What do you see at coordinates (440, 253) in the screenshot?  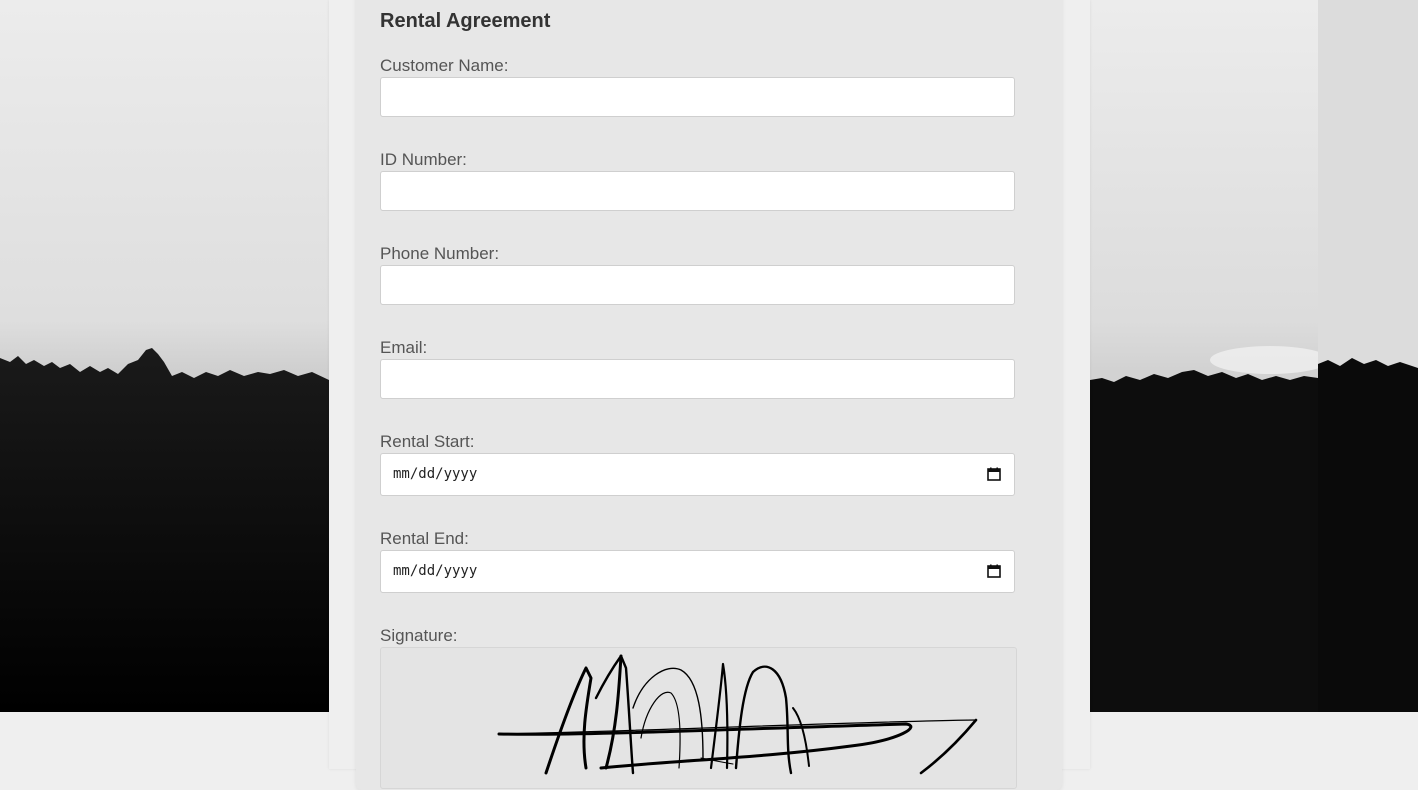 I see `phone-number-label: Phone Number:` at bounding box center [440, 253].